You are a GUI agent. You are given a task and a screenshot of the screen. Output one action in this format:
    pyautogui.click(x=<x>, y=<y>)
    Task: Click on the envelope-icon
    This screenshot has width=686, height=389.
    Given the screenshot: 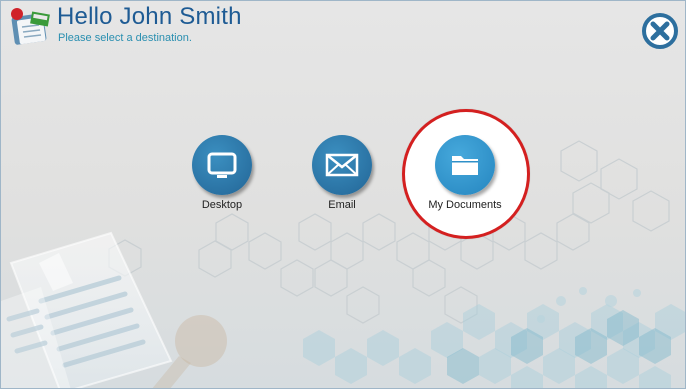 What is the action you would take?
    pyautogui.click(x=342, y=165)
    